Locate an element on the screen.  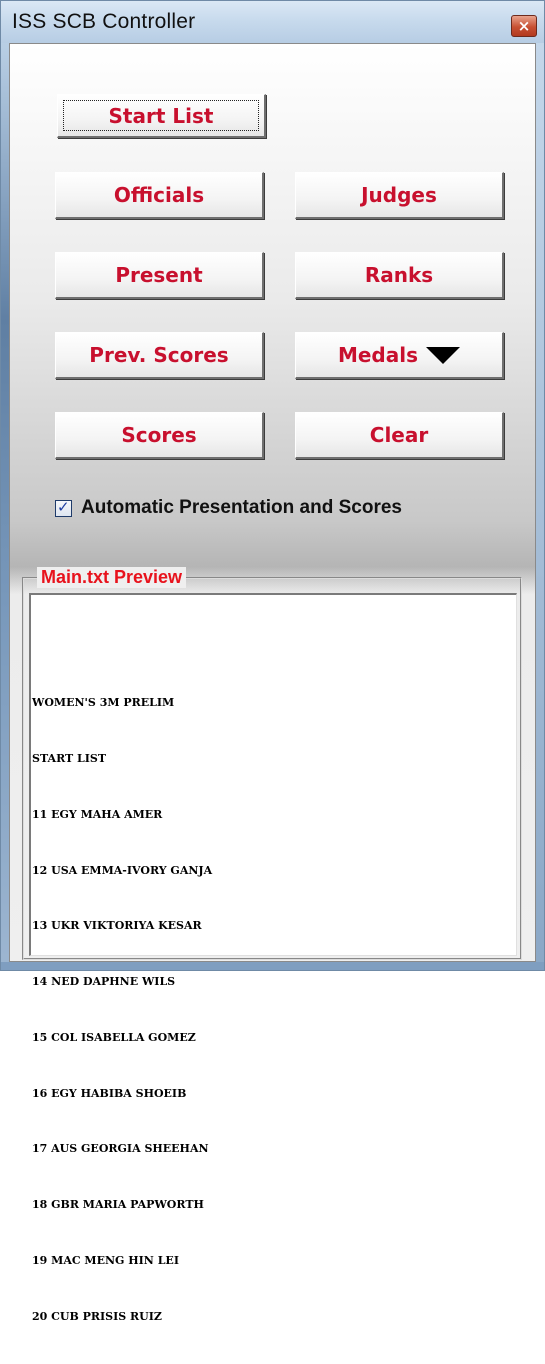
scores-button: Scores is located at coordinates (159, 435).